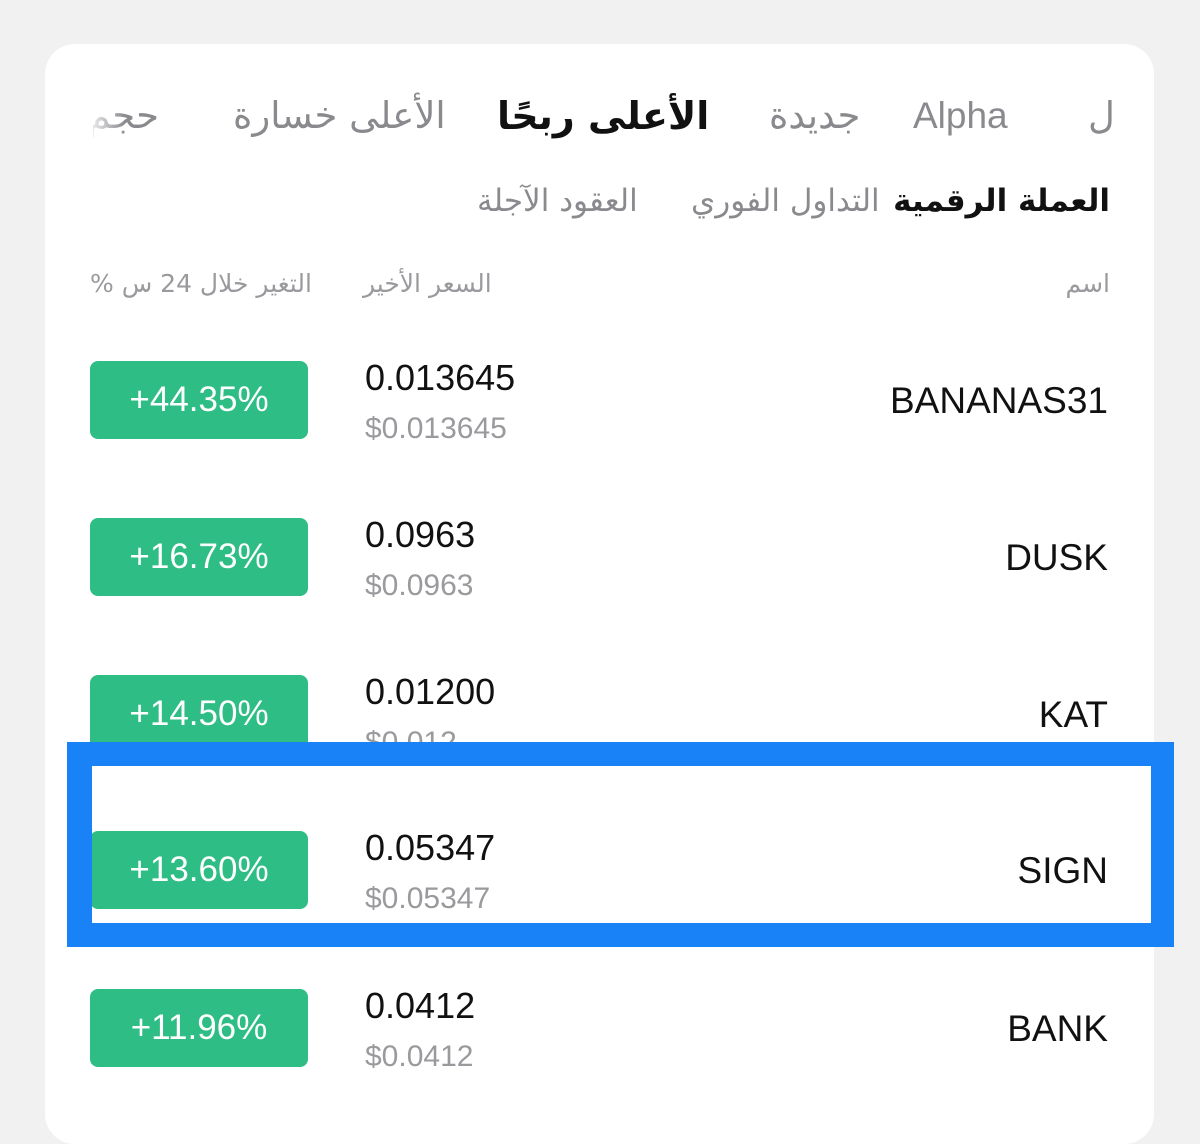 The height and width of the screenshot is (1144, 1200). What do you see at coordinates (430, 691) in the screenshot?
I see `last-price: 0.01200` at bounding box center [430, 691].